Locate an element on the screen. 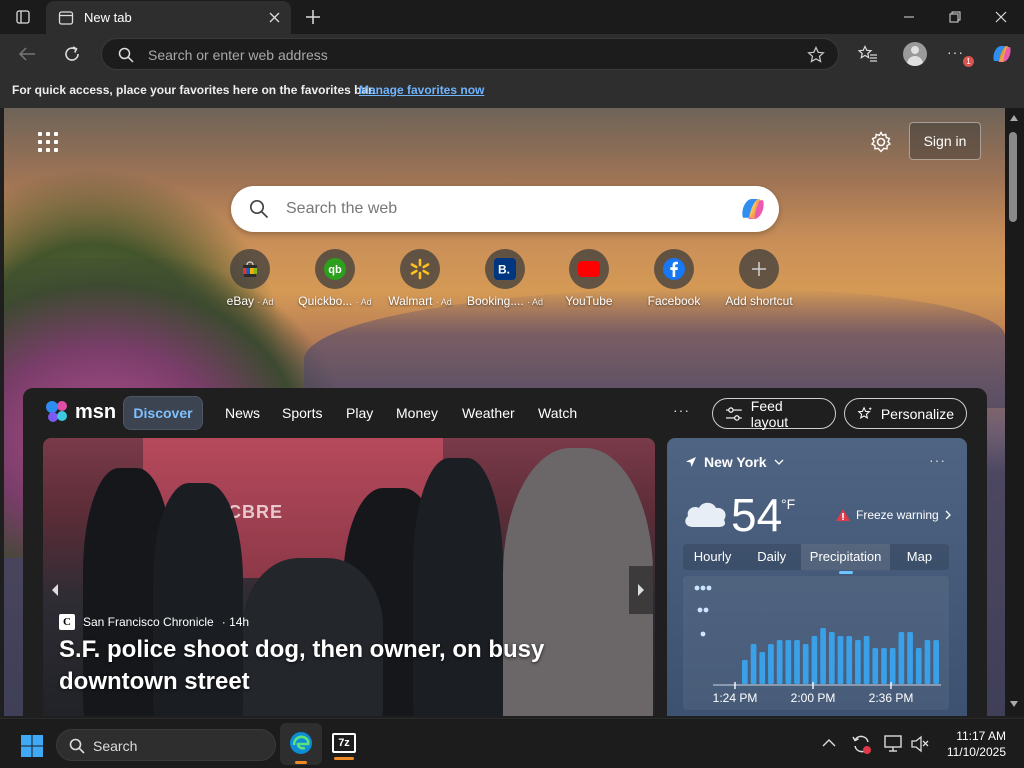  notification-badge: 1 is located at coordinates (968, 61).